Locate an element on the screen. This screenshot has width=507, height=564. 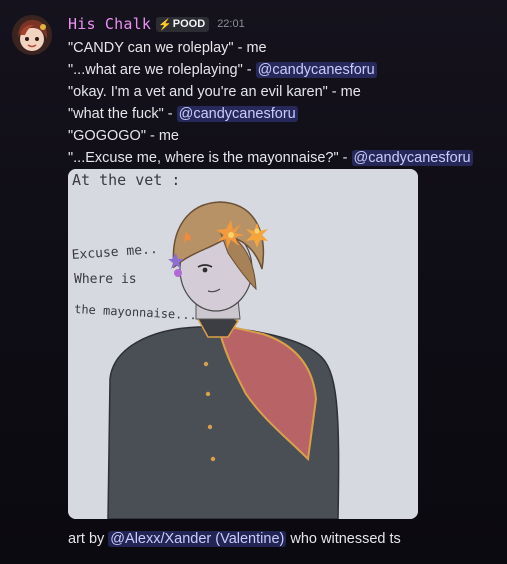
role-tag-label: POOD is located at coordinates (189, 24).